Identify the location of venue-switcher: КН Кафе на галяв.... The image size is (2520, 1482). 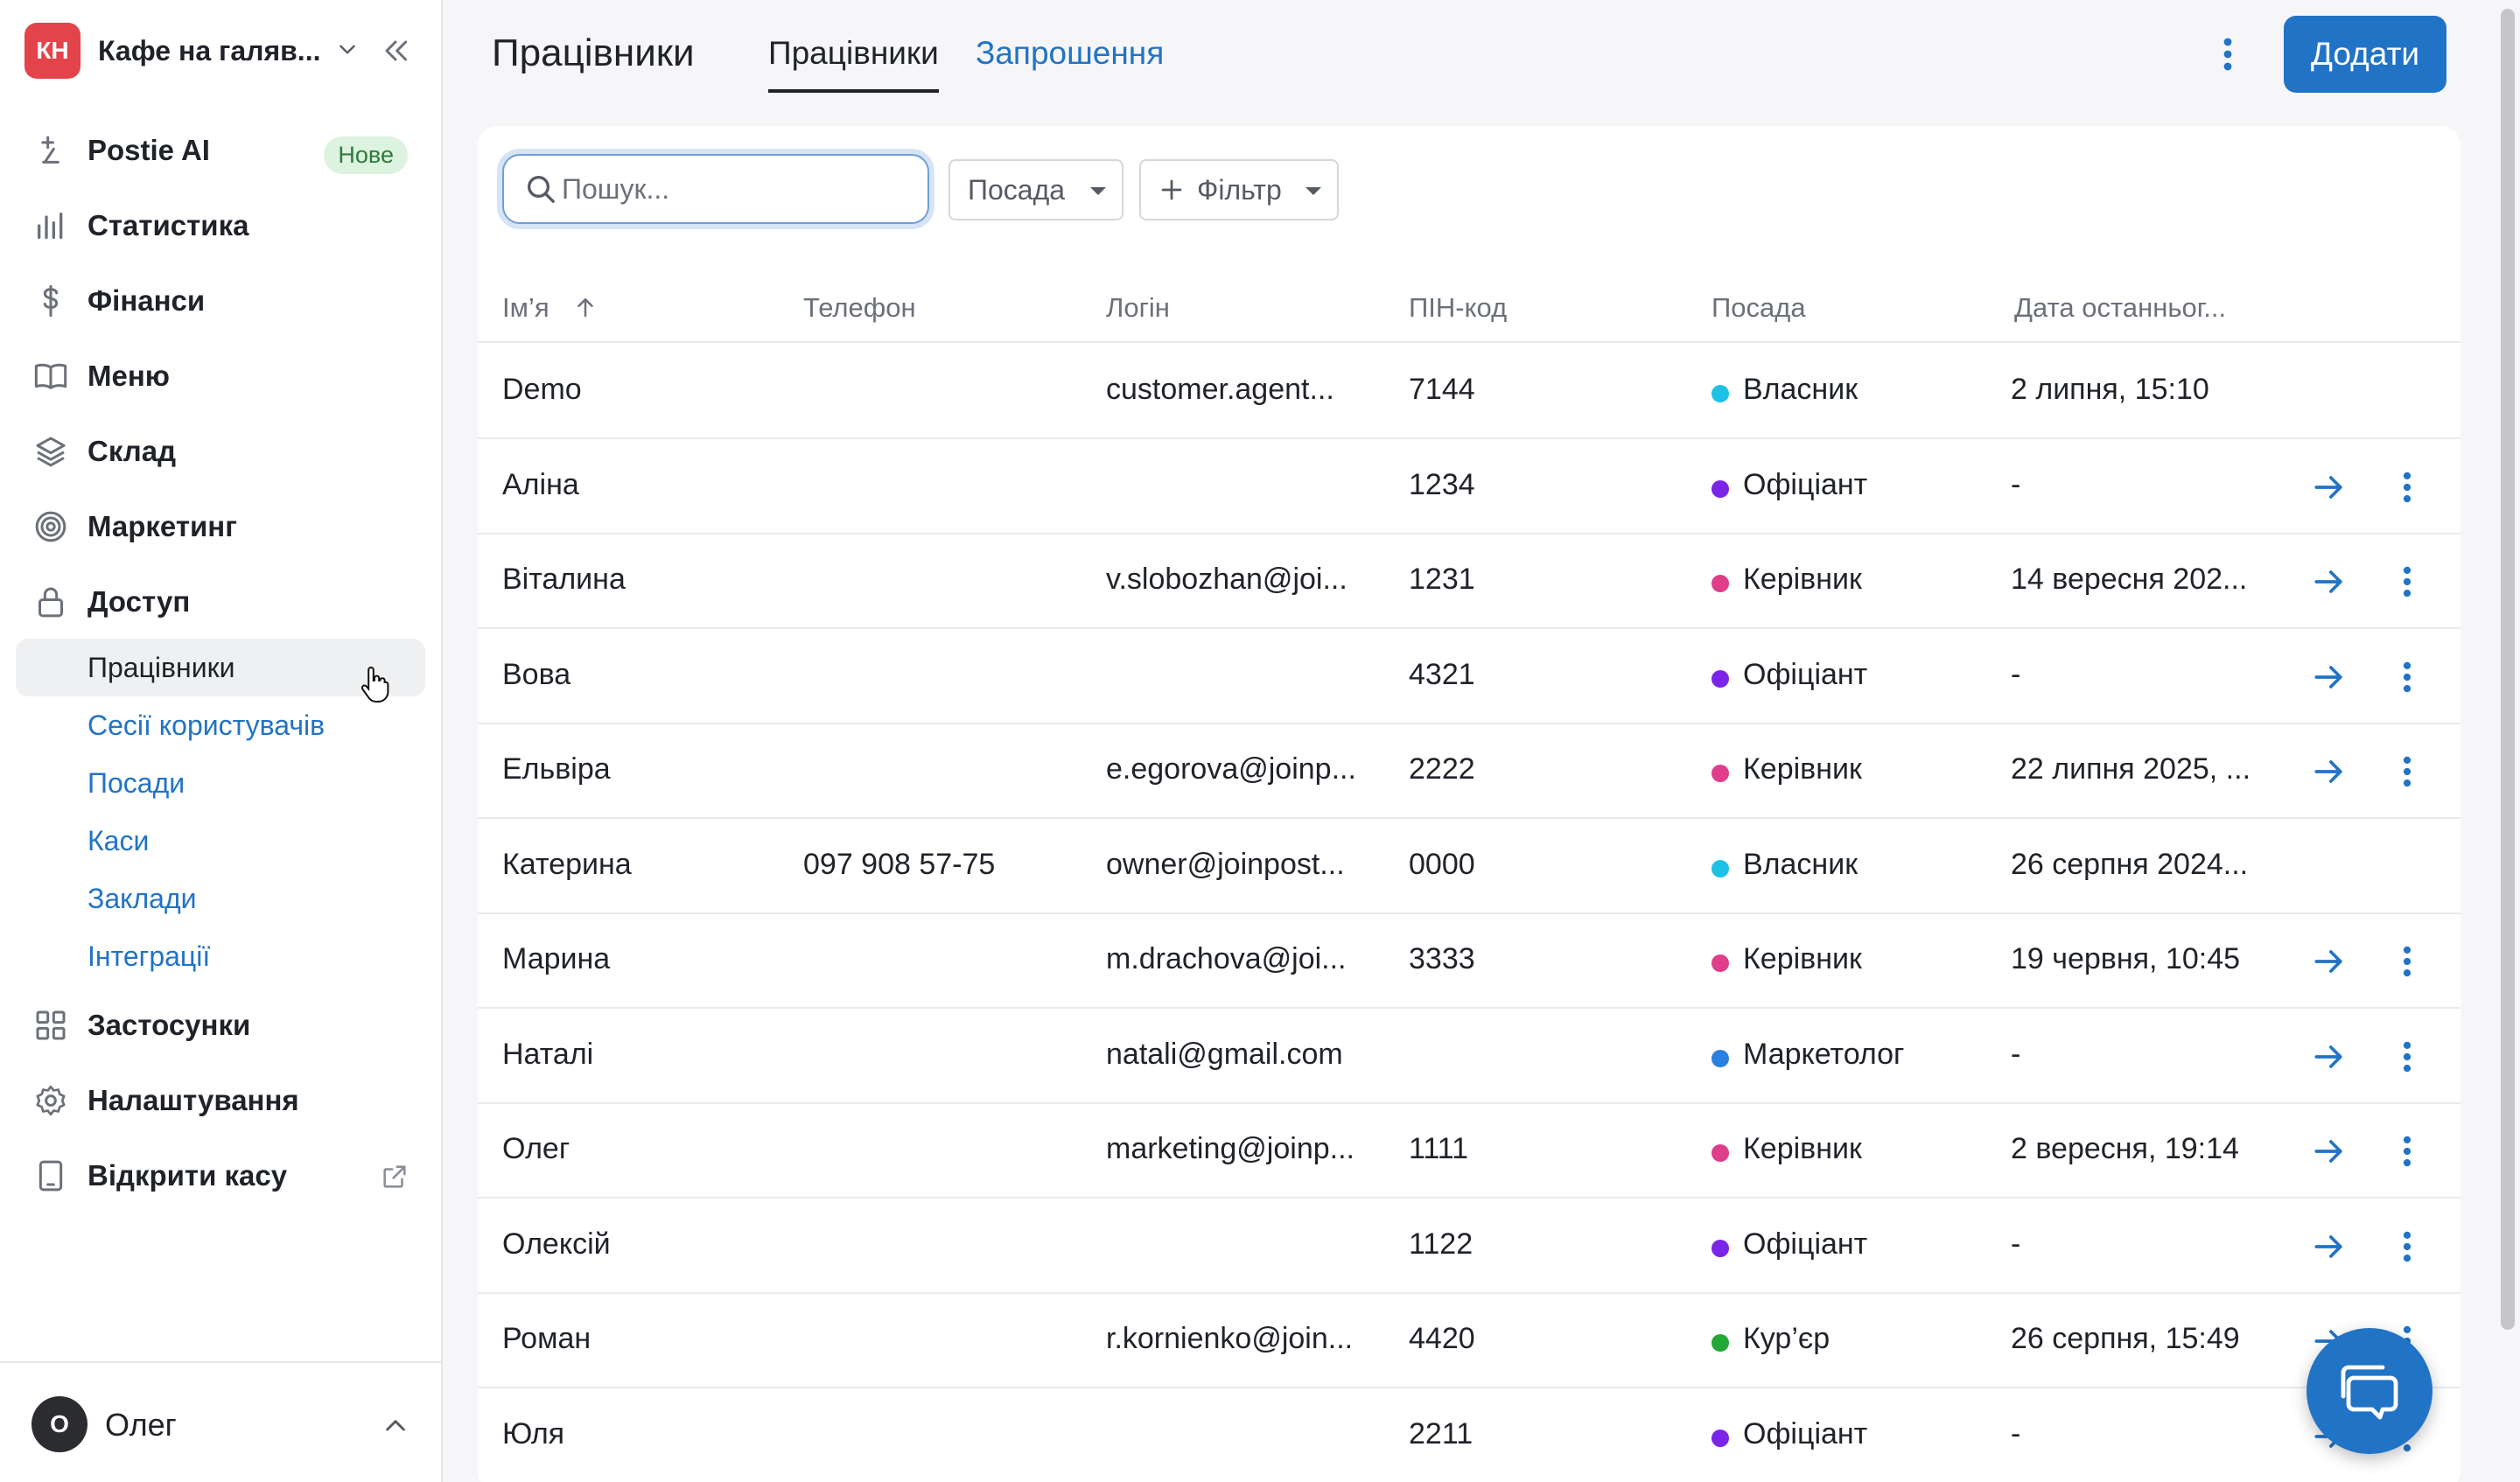
(191, 51).